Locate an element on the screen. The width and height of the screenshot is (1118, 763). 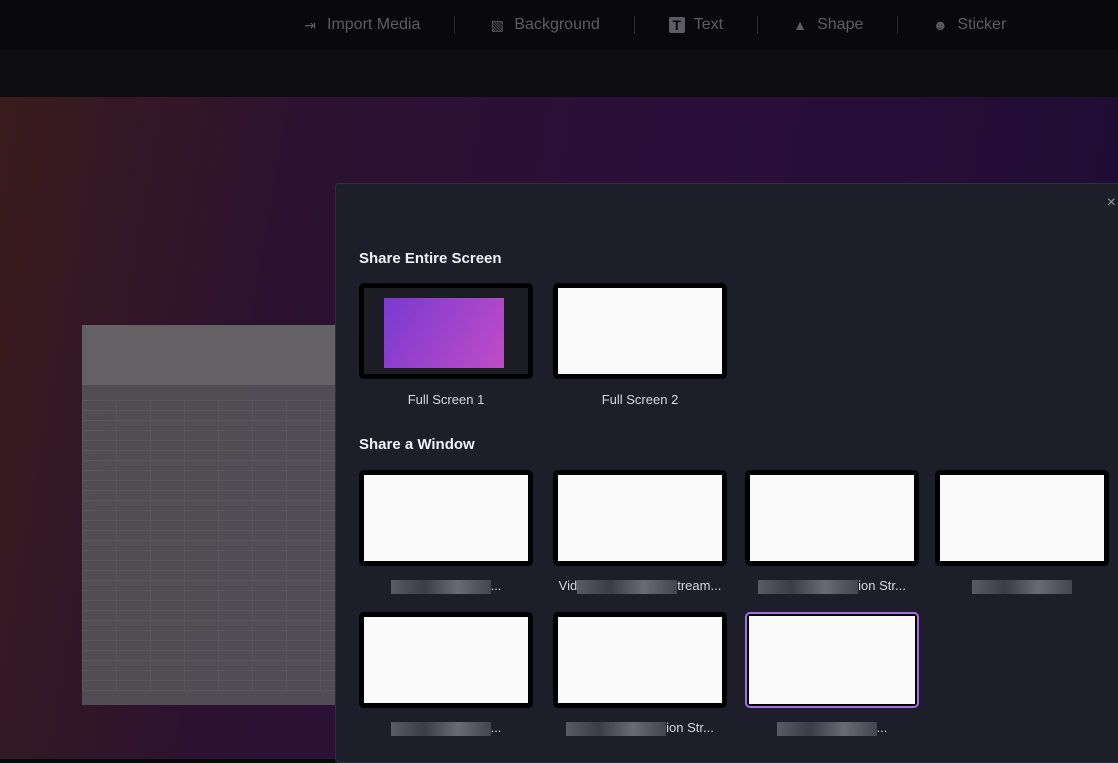
shape-icon: ▲ is located at coordinates (800, 25).